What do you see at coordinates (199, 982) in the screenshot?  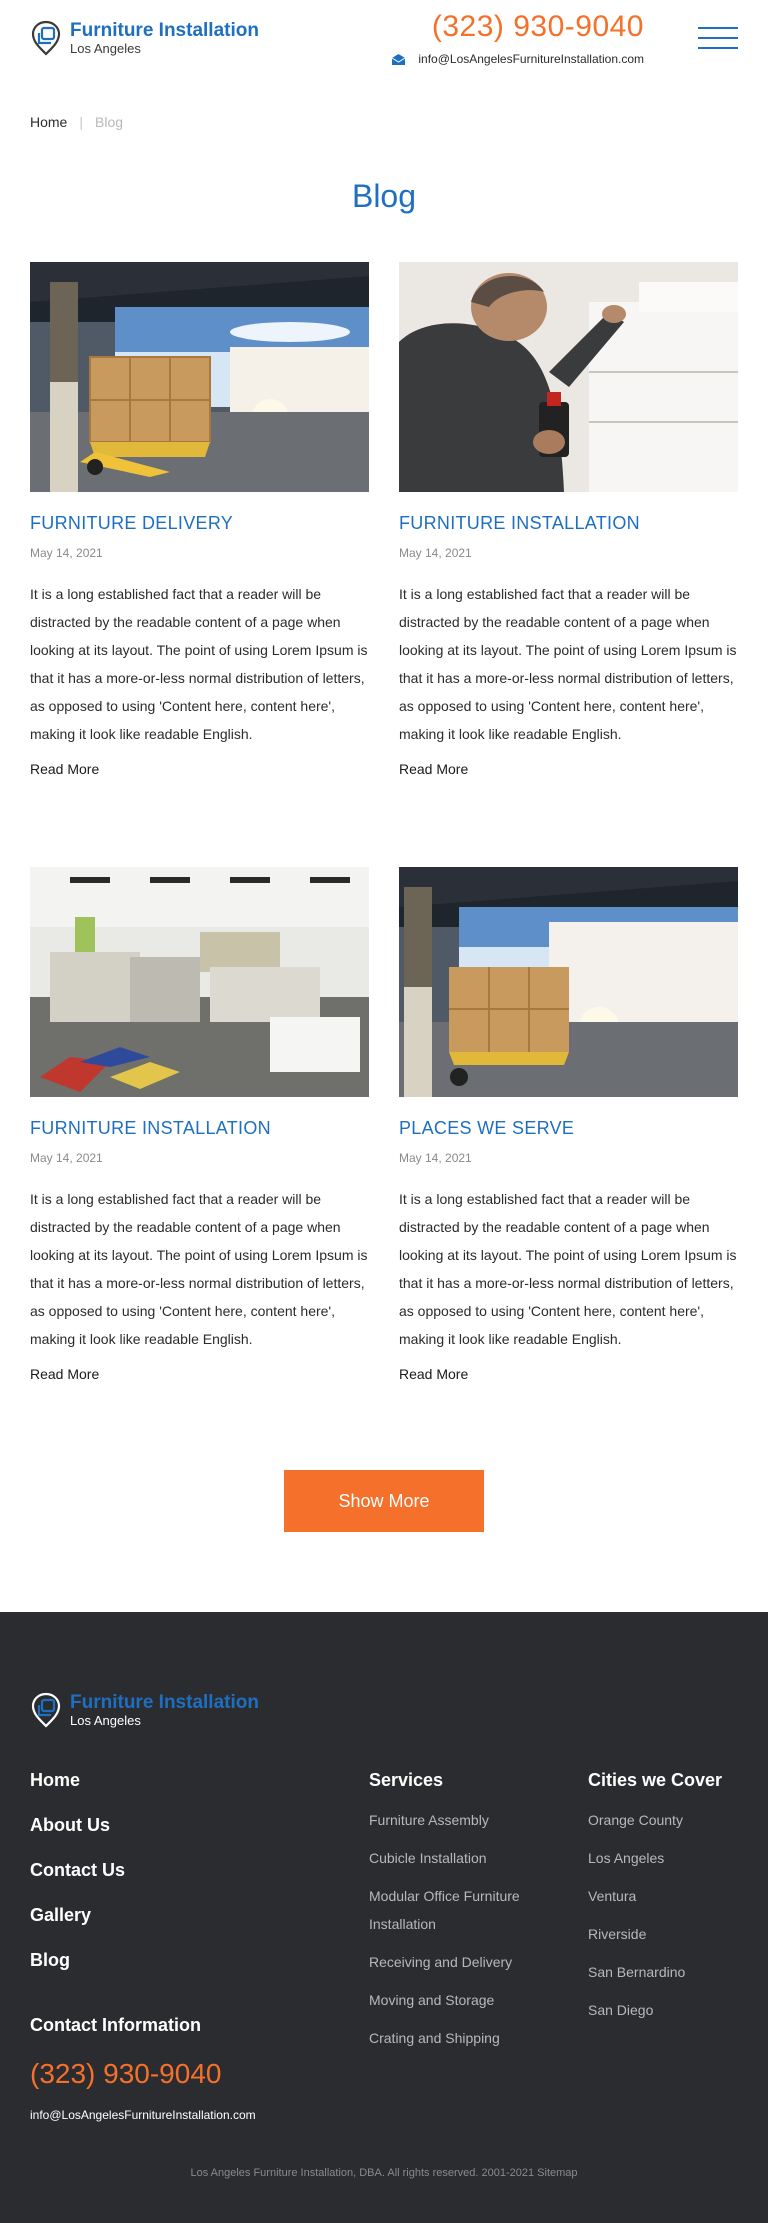 I see `post-image-office-cubicles` at bounding box center [199, 982].